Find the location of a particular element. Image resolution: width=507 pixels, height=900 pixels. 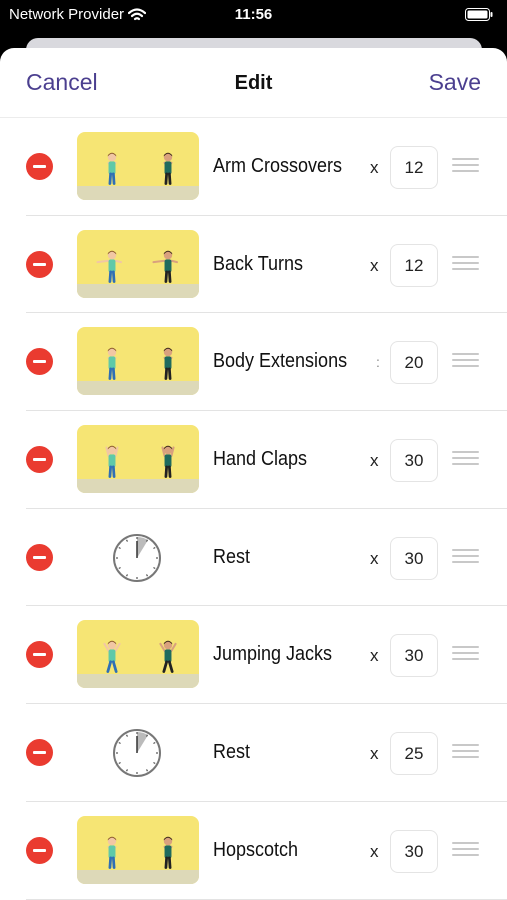

nav-bar: Cancel Edit Save is located at coordinates (253, 83).